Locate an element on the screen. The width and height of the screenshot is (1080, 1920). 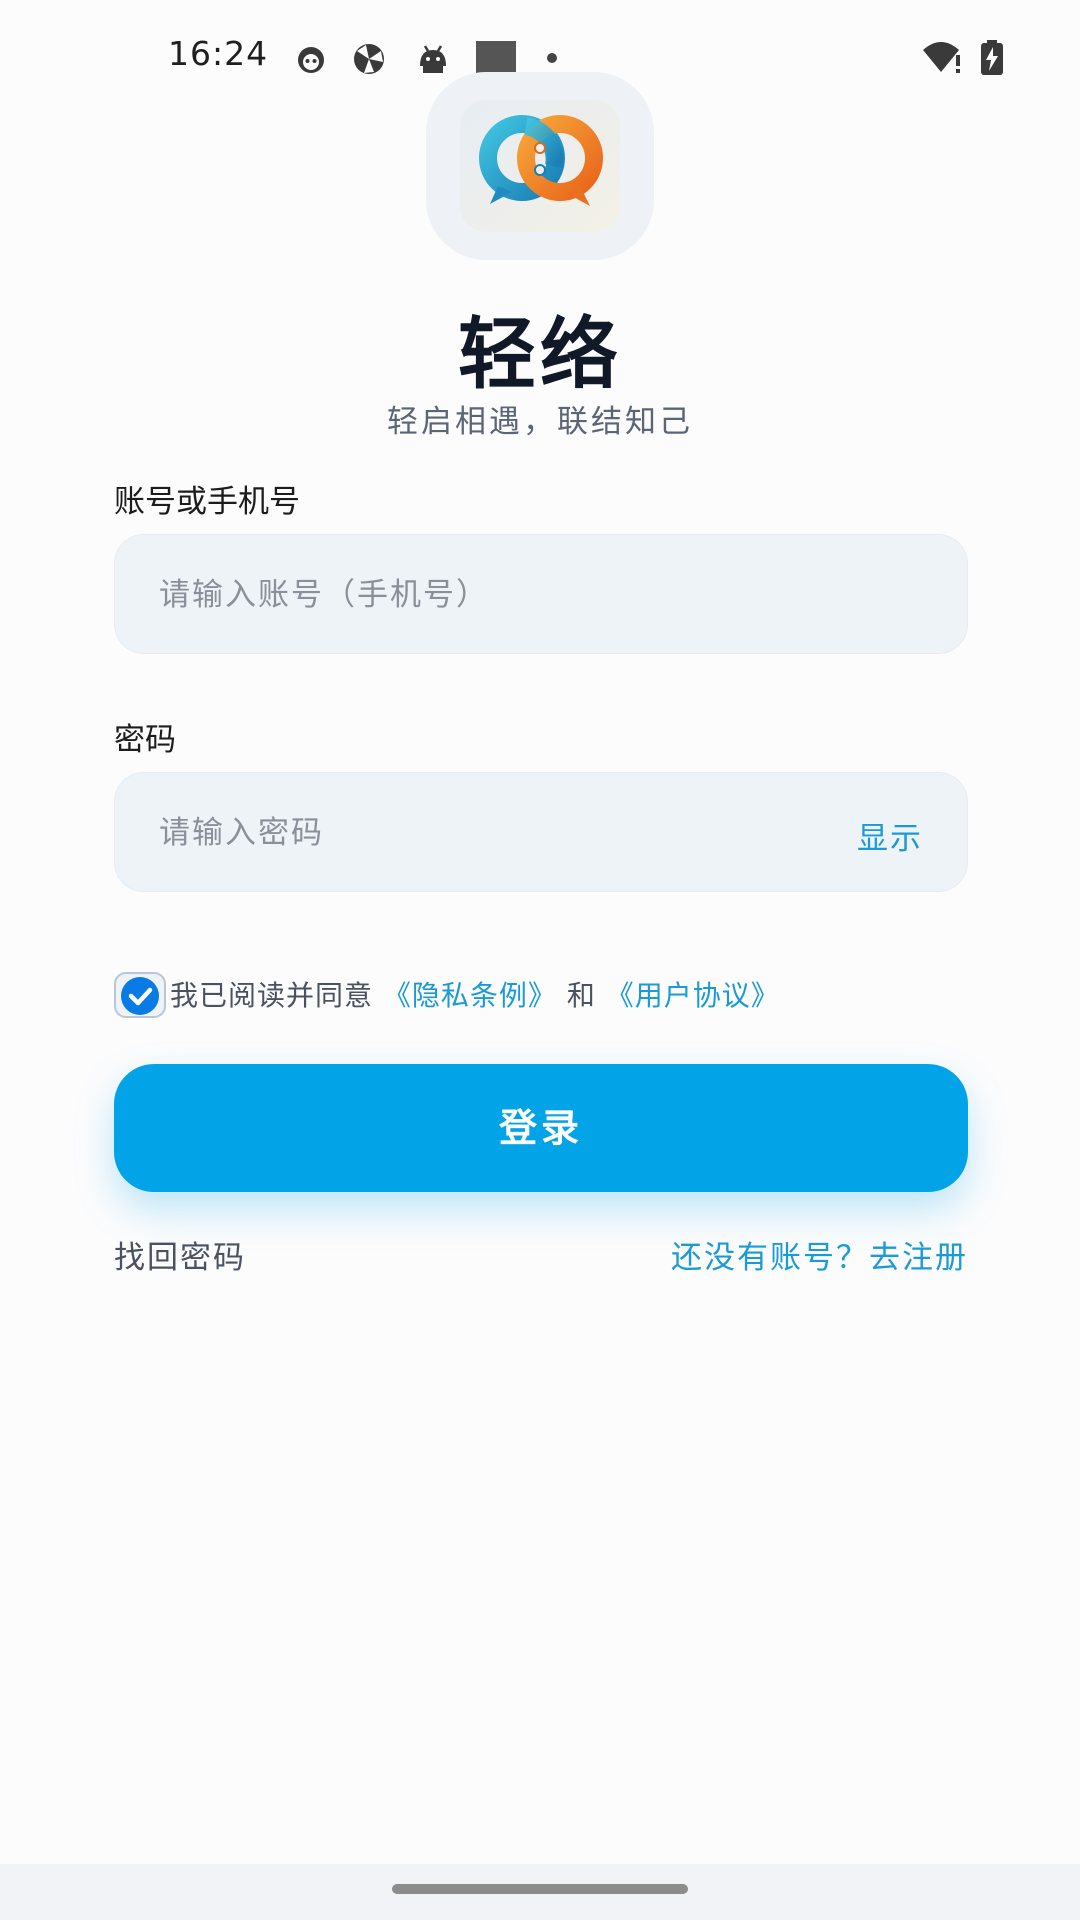
app-name: 轻络 is located at coordinates (539, 355).